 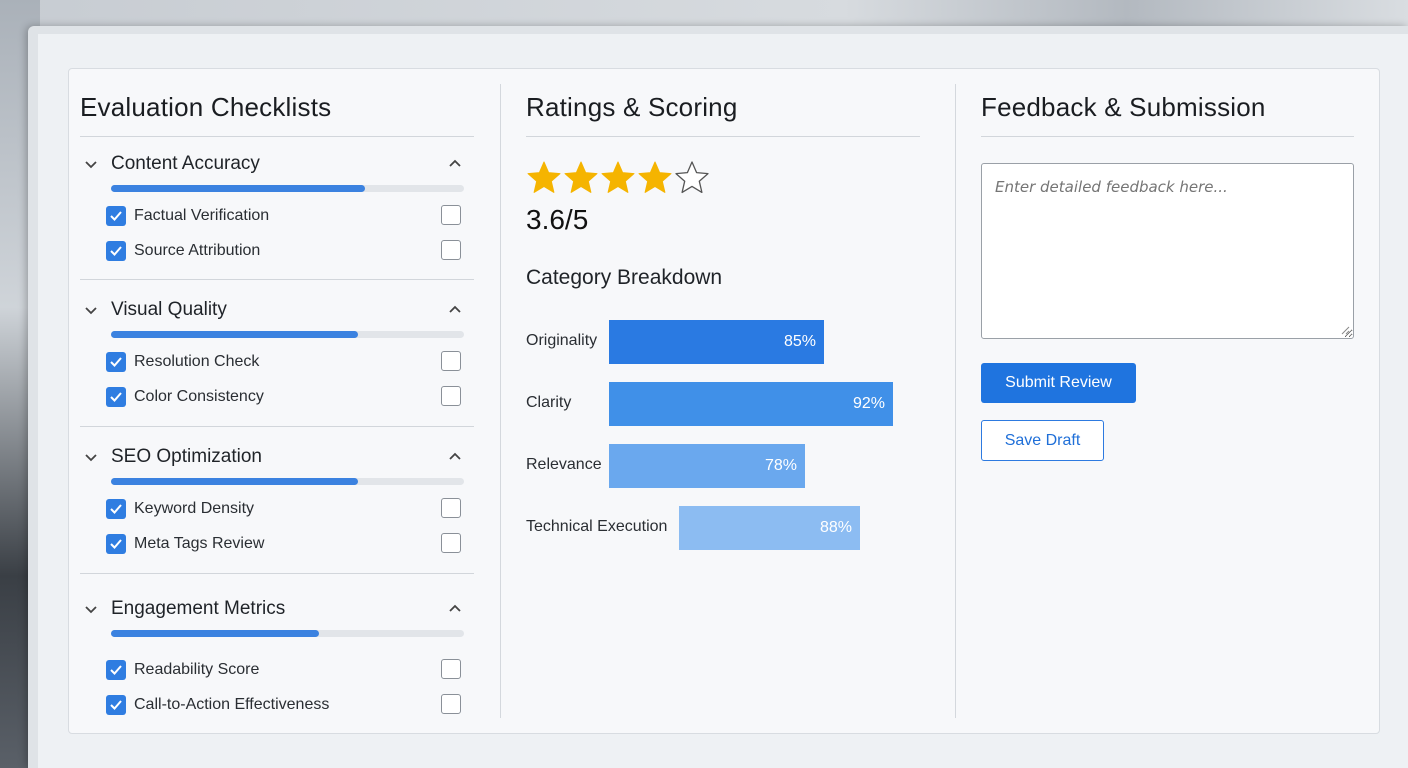 What do you see at coordinates (284, 251) in the screenshot?
I see `checklist-item: Source Attribution` at bounding box center [284, 251].